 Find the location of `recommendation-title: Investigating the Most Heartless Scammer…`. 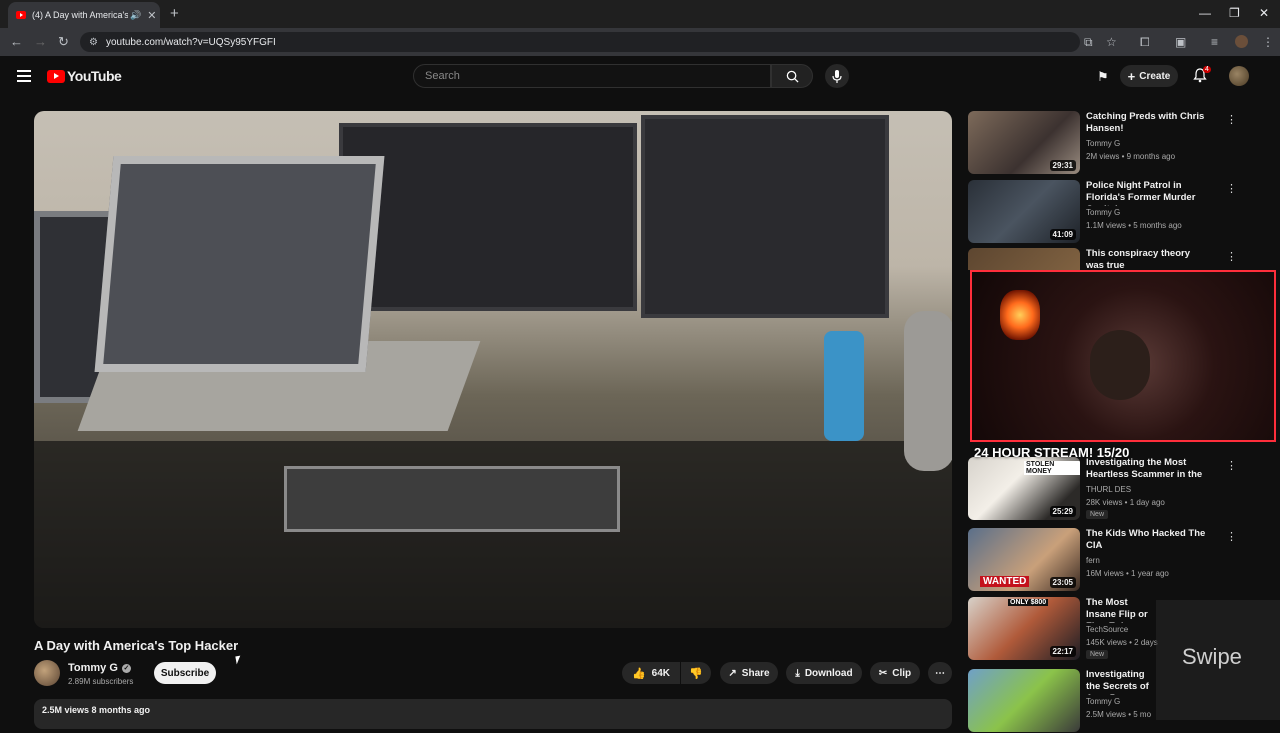

recommendation-title: Investigating the Most Heartless Scammer… is located at coordinates (1148, 470).